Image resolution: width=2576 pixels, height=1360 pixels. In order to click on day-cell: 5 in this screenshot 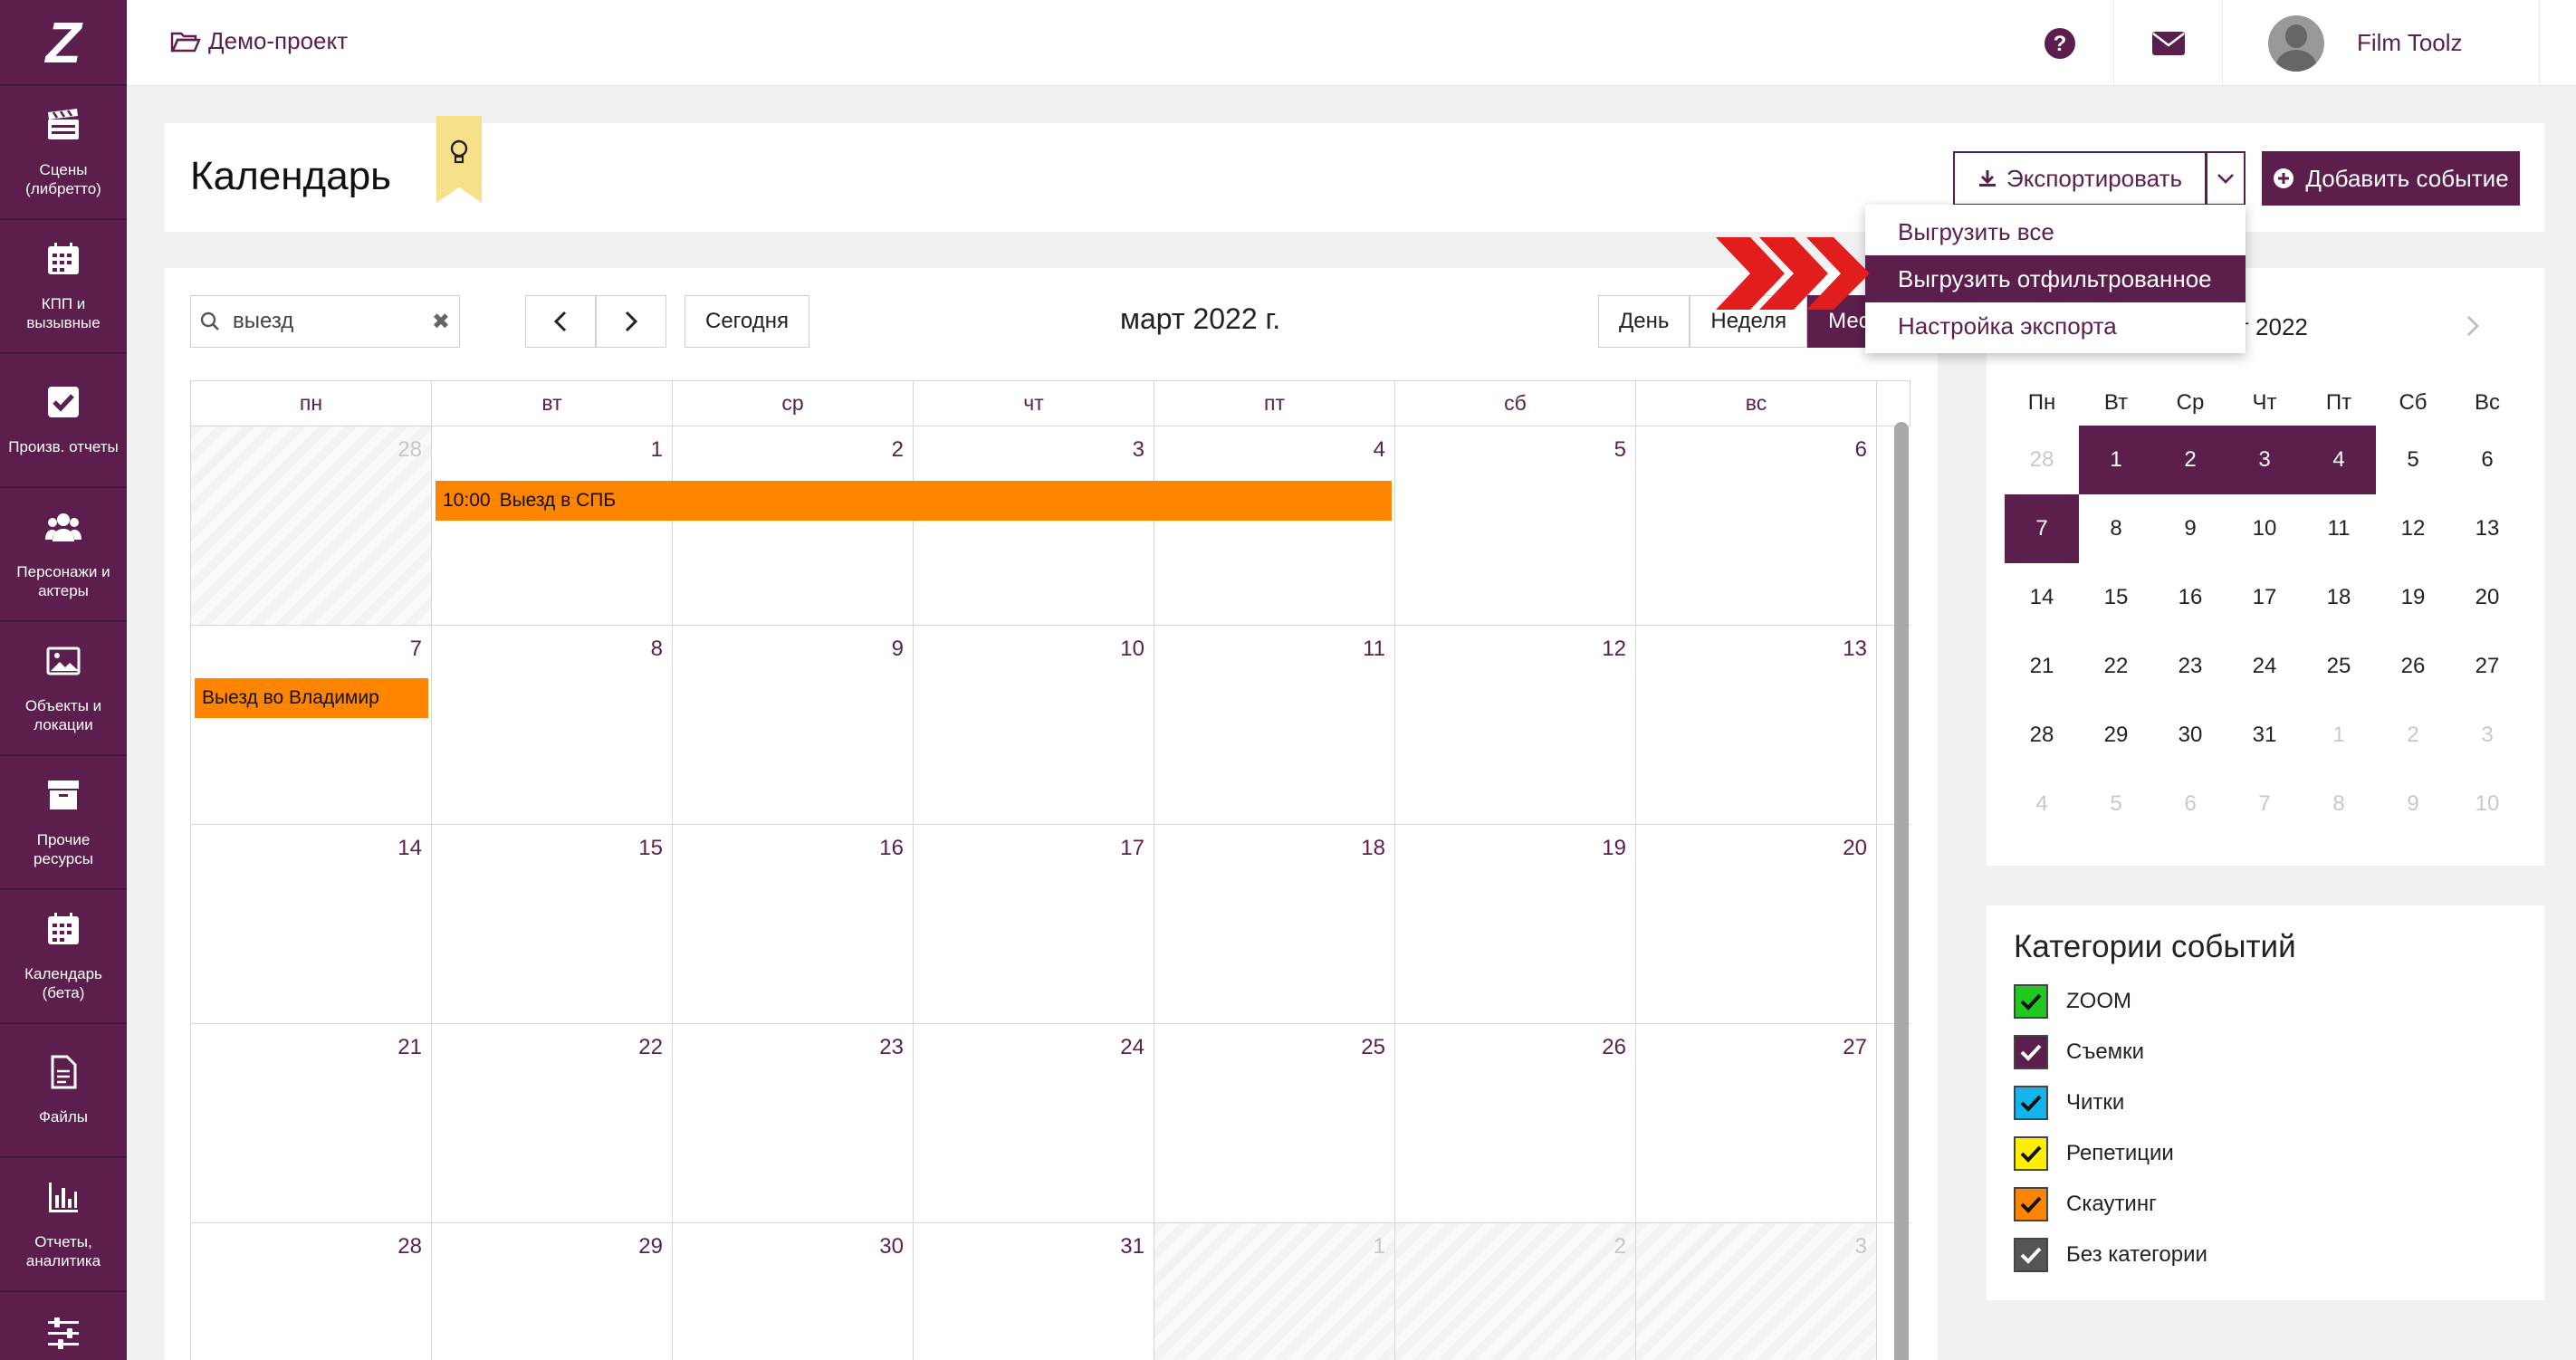, I will do `click(1515, 526)`.